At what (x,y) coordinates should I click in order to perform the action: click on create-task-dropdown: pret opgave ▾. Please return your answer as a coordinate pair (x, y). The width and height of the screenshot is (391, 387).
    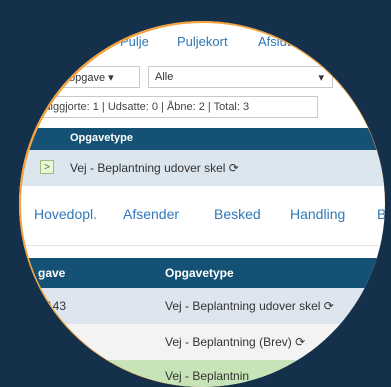
    Looking at the image, I should click on (90, 77).